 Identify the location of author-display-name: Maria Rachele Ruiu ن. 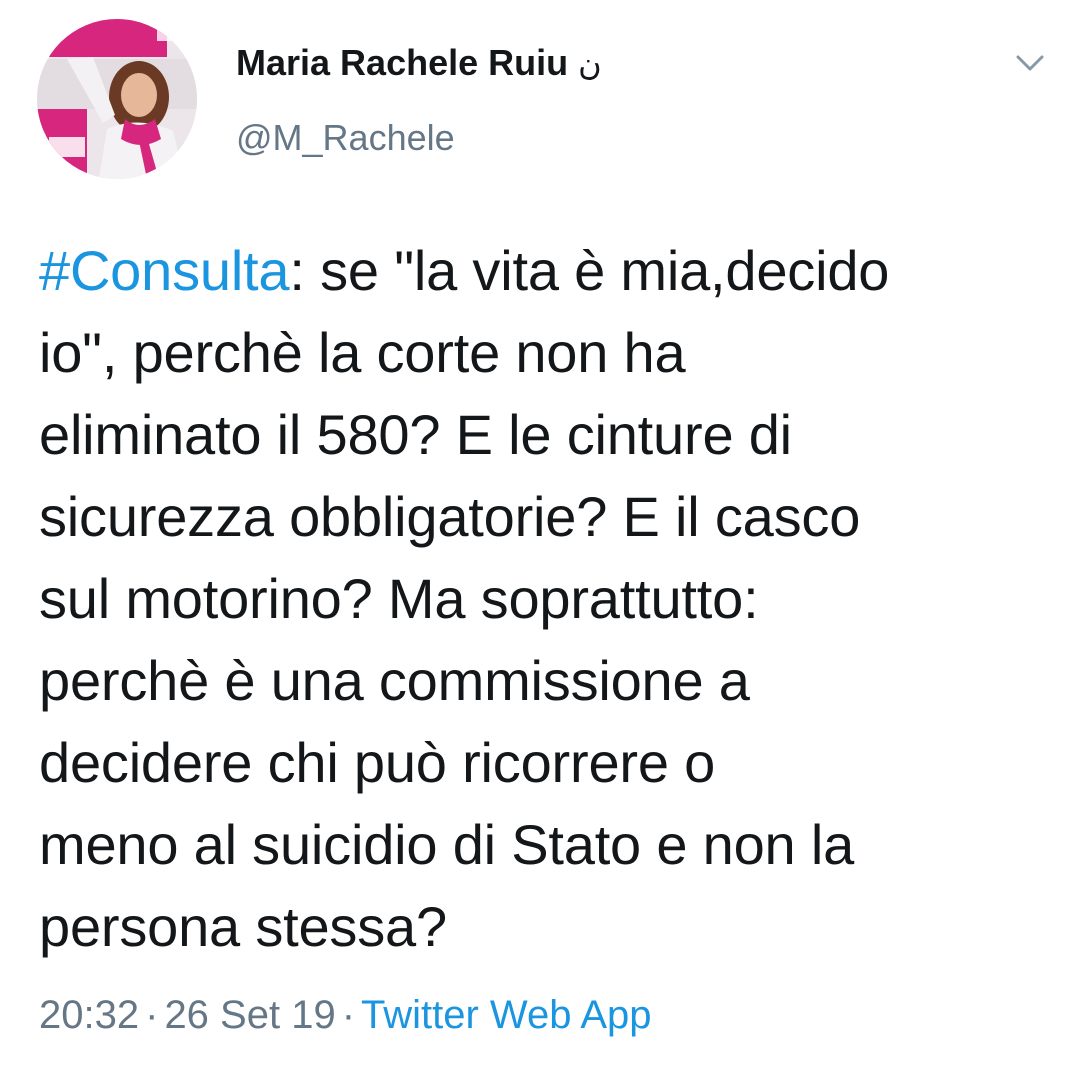
(419, 63).